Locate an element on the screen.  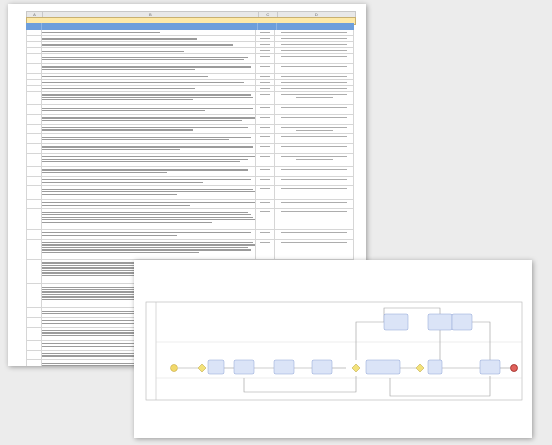
header-requirement is located at coordinates (267, 26).